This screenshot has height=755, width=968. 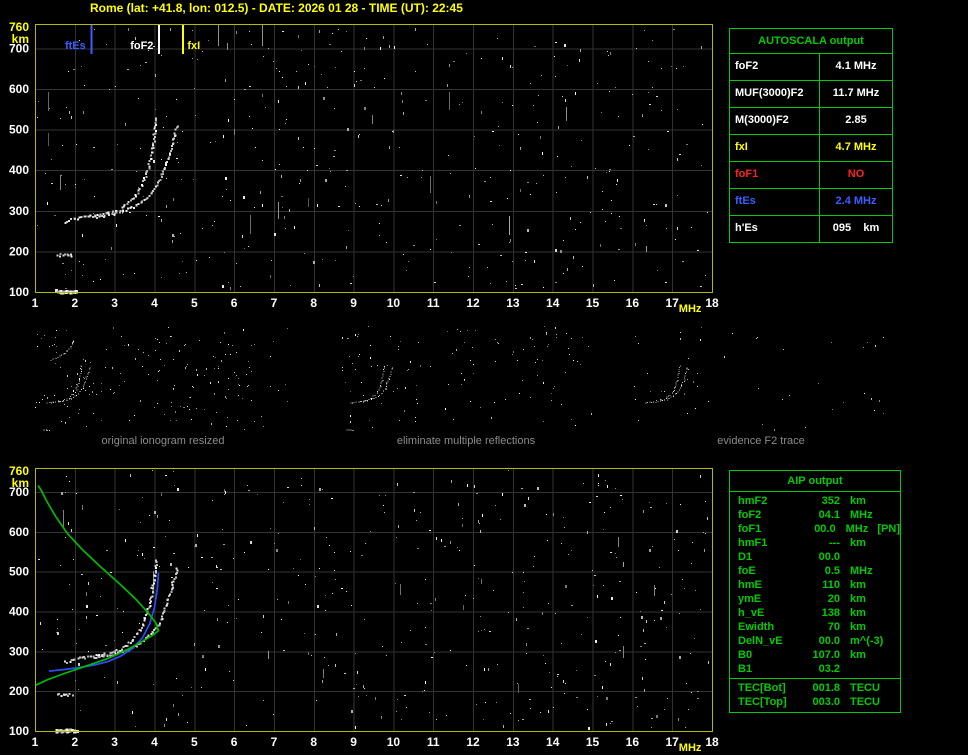 I want to click on svg-text: foF2, so click(x=141, y=46).